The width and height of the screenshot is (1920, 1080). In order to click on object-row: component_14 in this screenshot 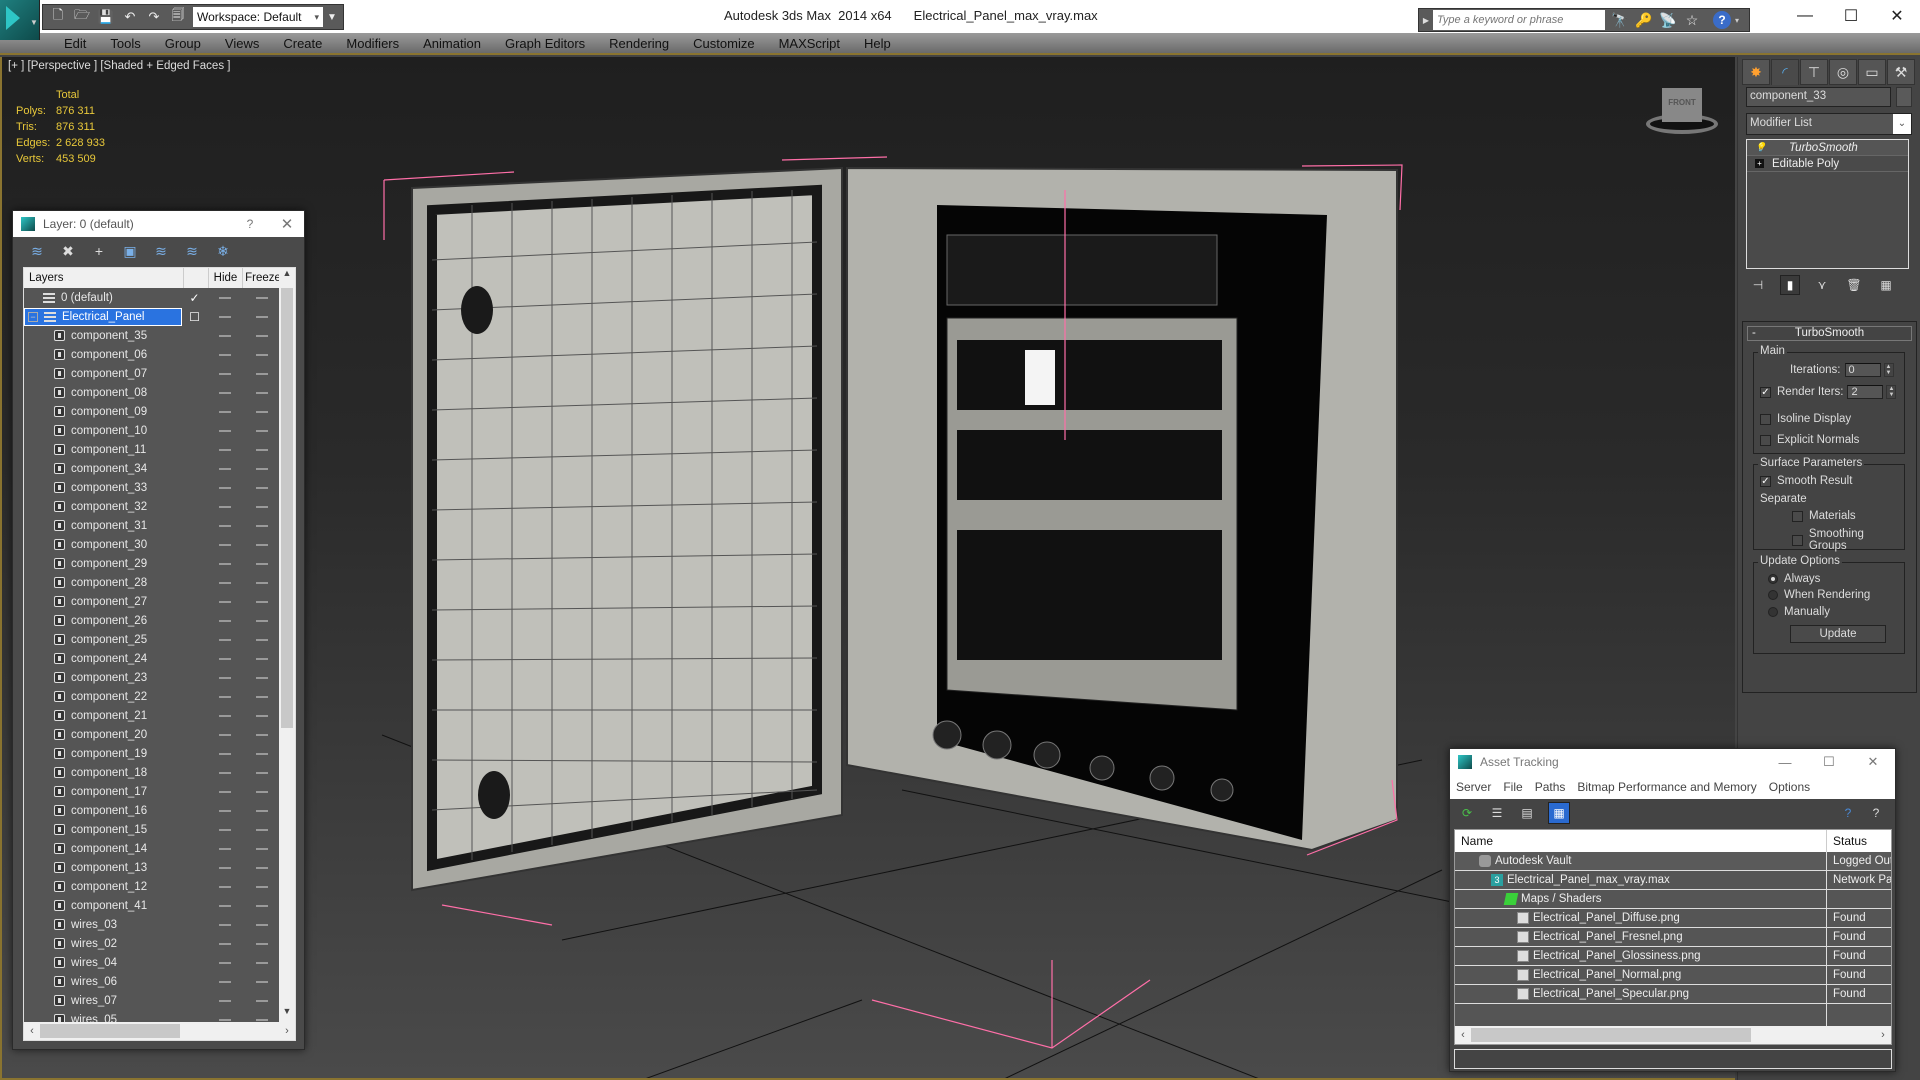, I will do `click(152, 848)`.